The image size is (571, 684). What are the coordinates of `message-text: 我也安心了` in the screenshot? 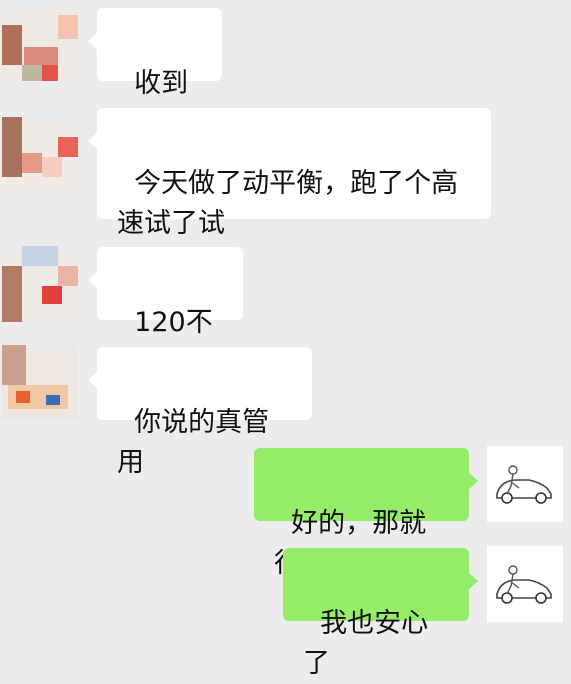 It's located at (366, 643).